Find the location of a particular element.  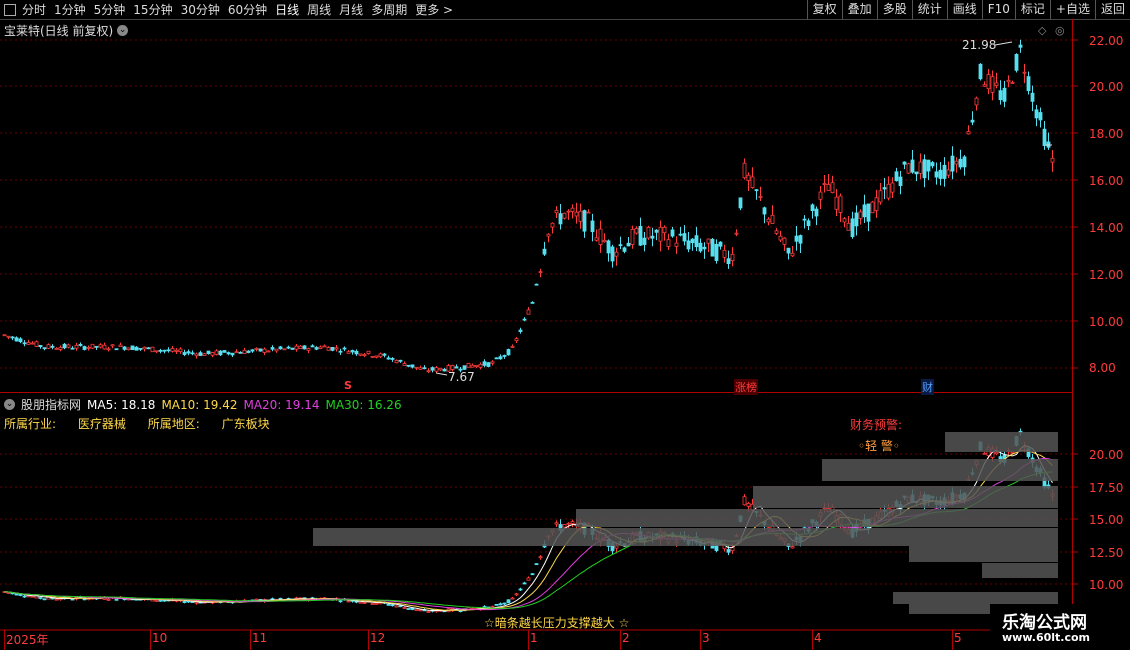

price-tick: 8.00 is located at coordinates (1102, 368).